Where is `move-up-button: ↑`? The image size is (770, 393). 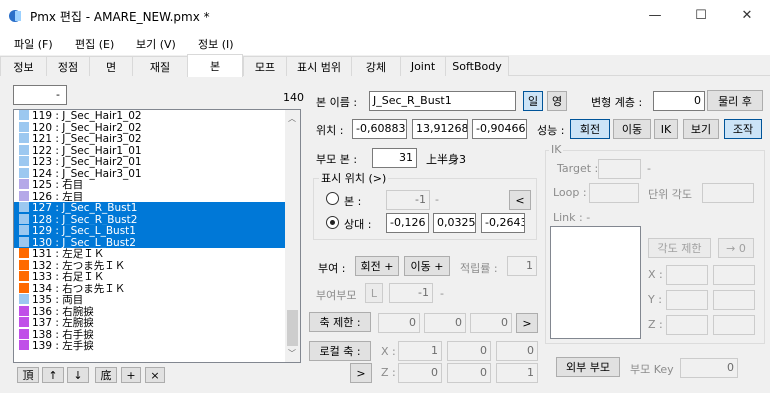
move-up-button: ↑ is located at coordinates (53, 375).